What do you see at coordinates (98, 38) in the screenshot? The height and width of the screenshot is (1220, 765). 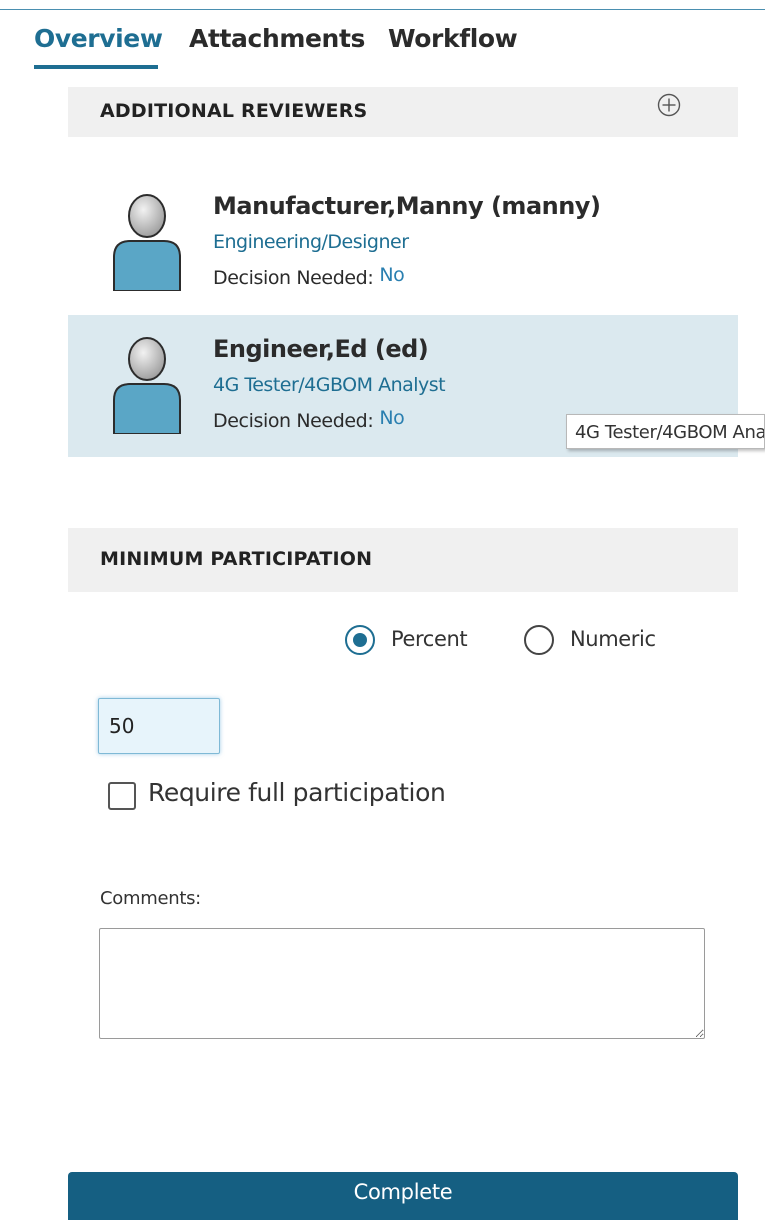 I see `tab-overview: Overview` at bounding box center [98, 38].